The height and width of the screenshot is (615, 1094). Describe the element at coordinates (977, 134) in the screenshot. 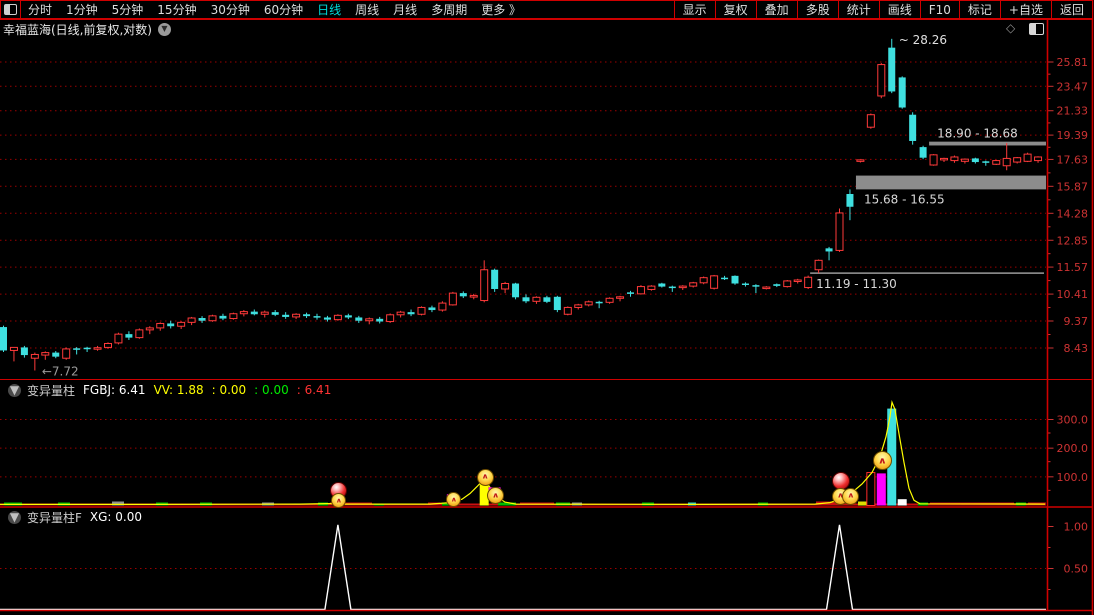

I see `svg-text: 18.90 - 18.68` at that location.